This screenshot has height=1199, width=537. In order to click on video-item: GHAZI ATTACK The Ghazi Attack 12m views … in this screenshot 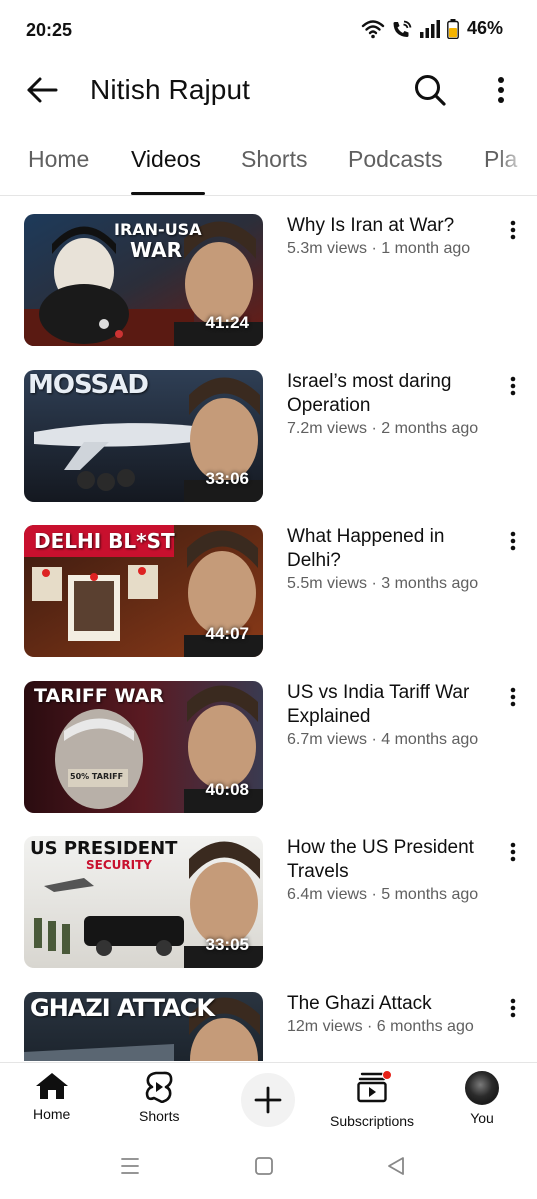, I will do `click(268, 1018)`.